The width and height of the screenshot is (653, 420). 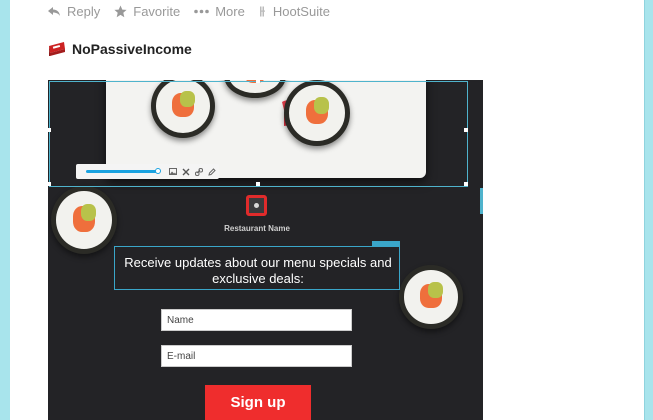 I want to click on zoom-slider-knob, so click(x=158, y=171).